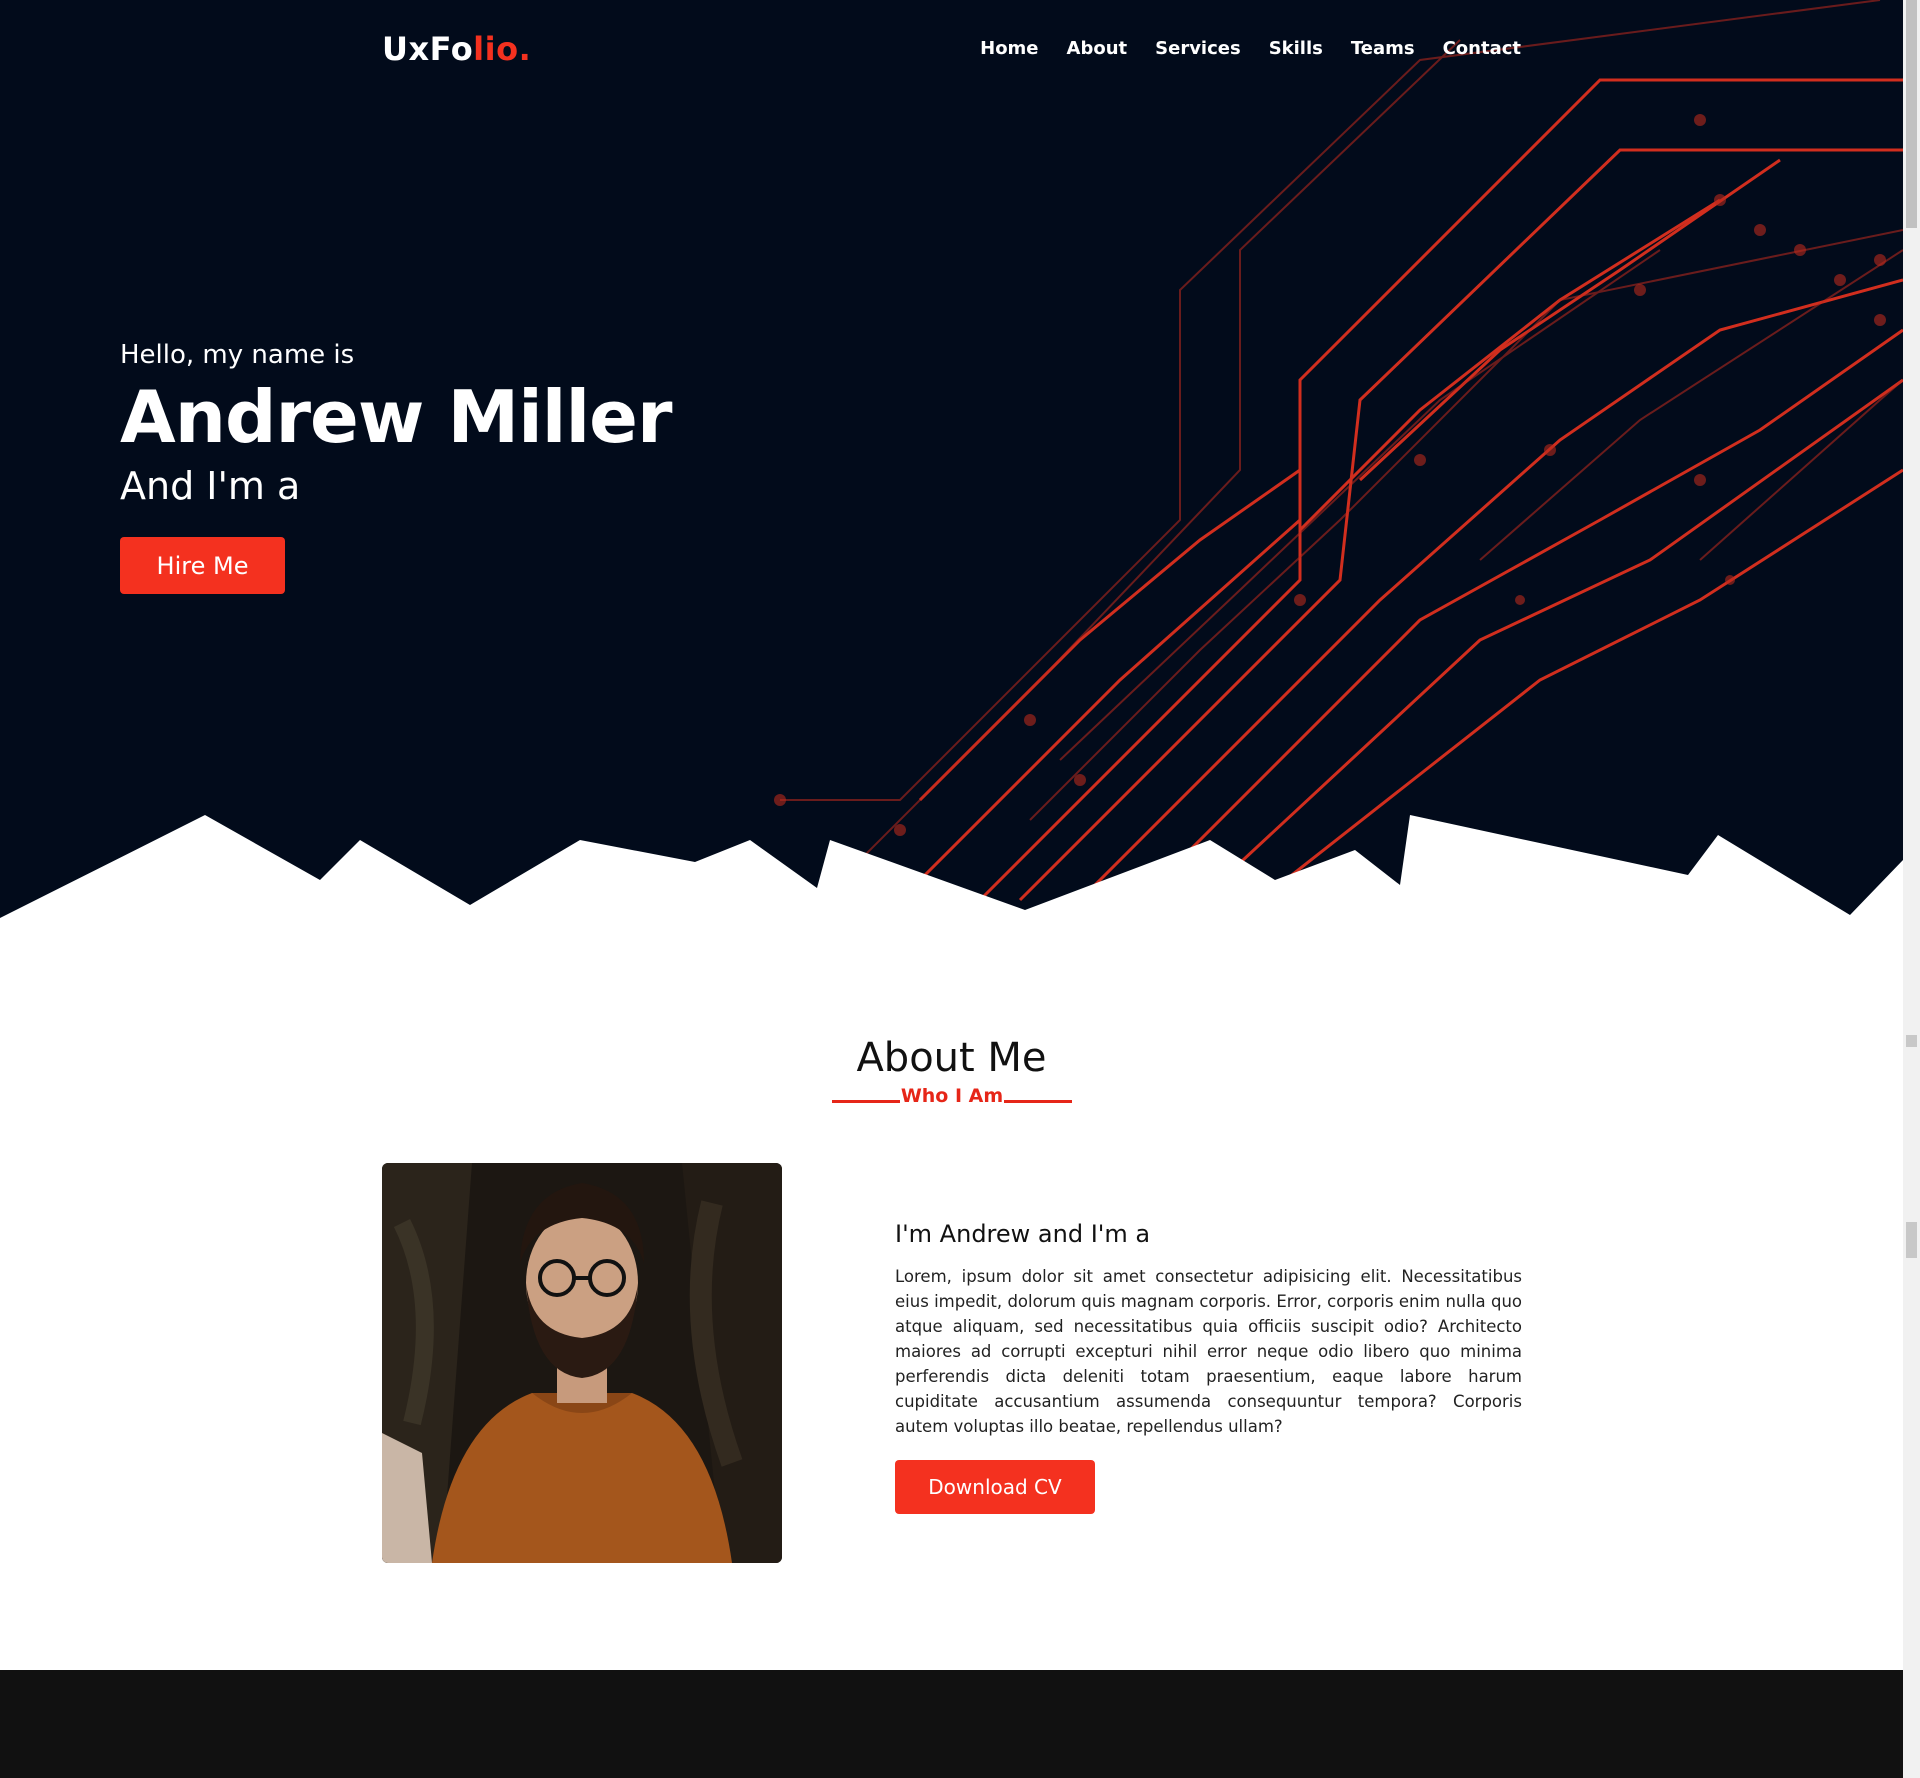  Describe the element at coordinates (202, 565) in the screenshot. I see `hire-me-button: Hire Me` at that location.